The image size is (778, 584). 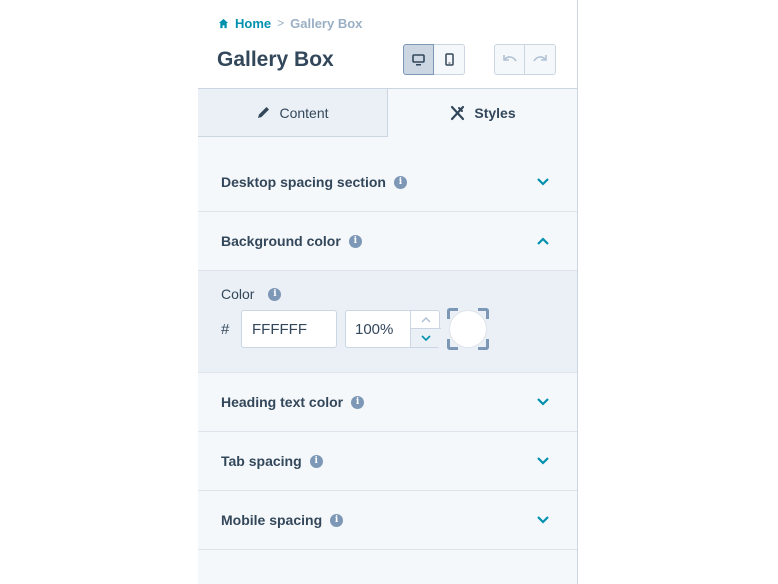 I want to click on section-desktop-spacing: Desktop spacing section i, so click(x=387, y=182).